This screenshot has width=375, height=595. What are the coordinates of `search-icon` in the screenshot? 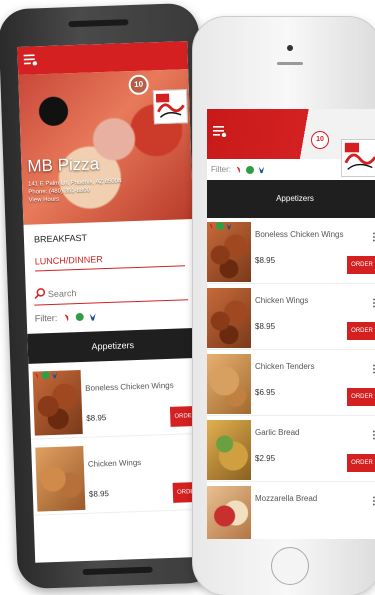 It's located at (40, 294).